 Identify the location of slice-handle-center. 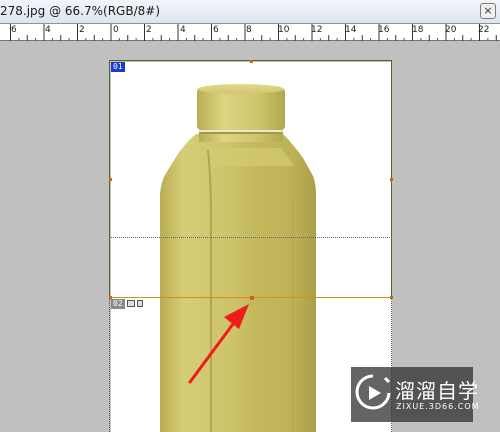
(252, 298).